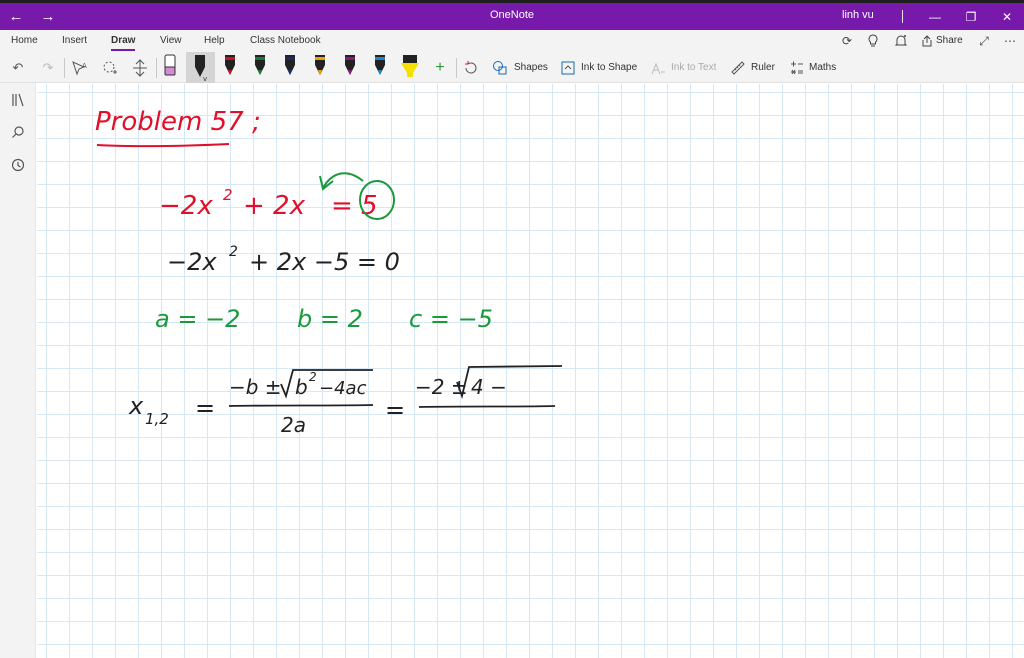 The height and width of the screenshot is (658, 1024). Describe the element at coordinates (170, 67) in the screenshot. I see `eraser-icon` at that location.